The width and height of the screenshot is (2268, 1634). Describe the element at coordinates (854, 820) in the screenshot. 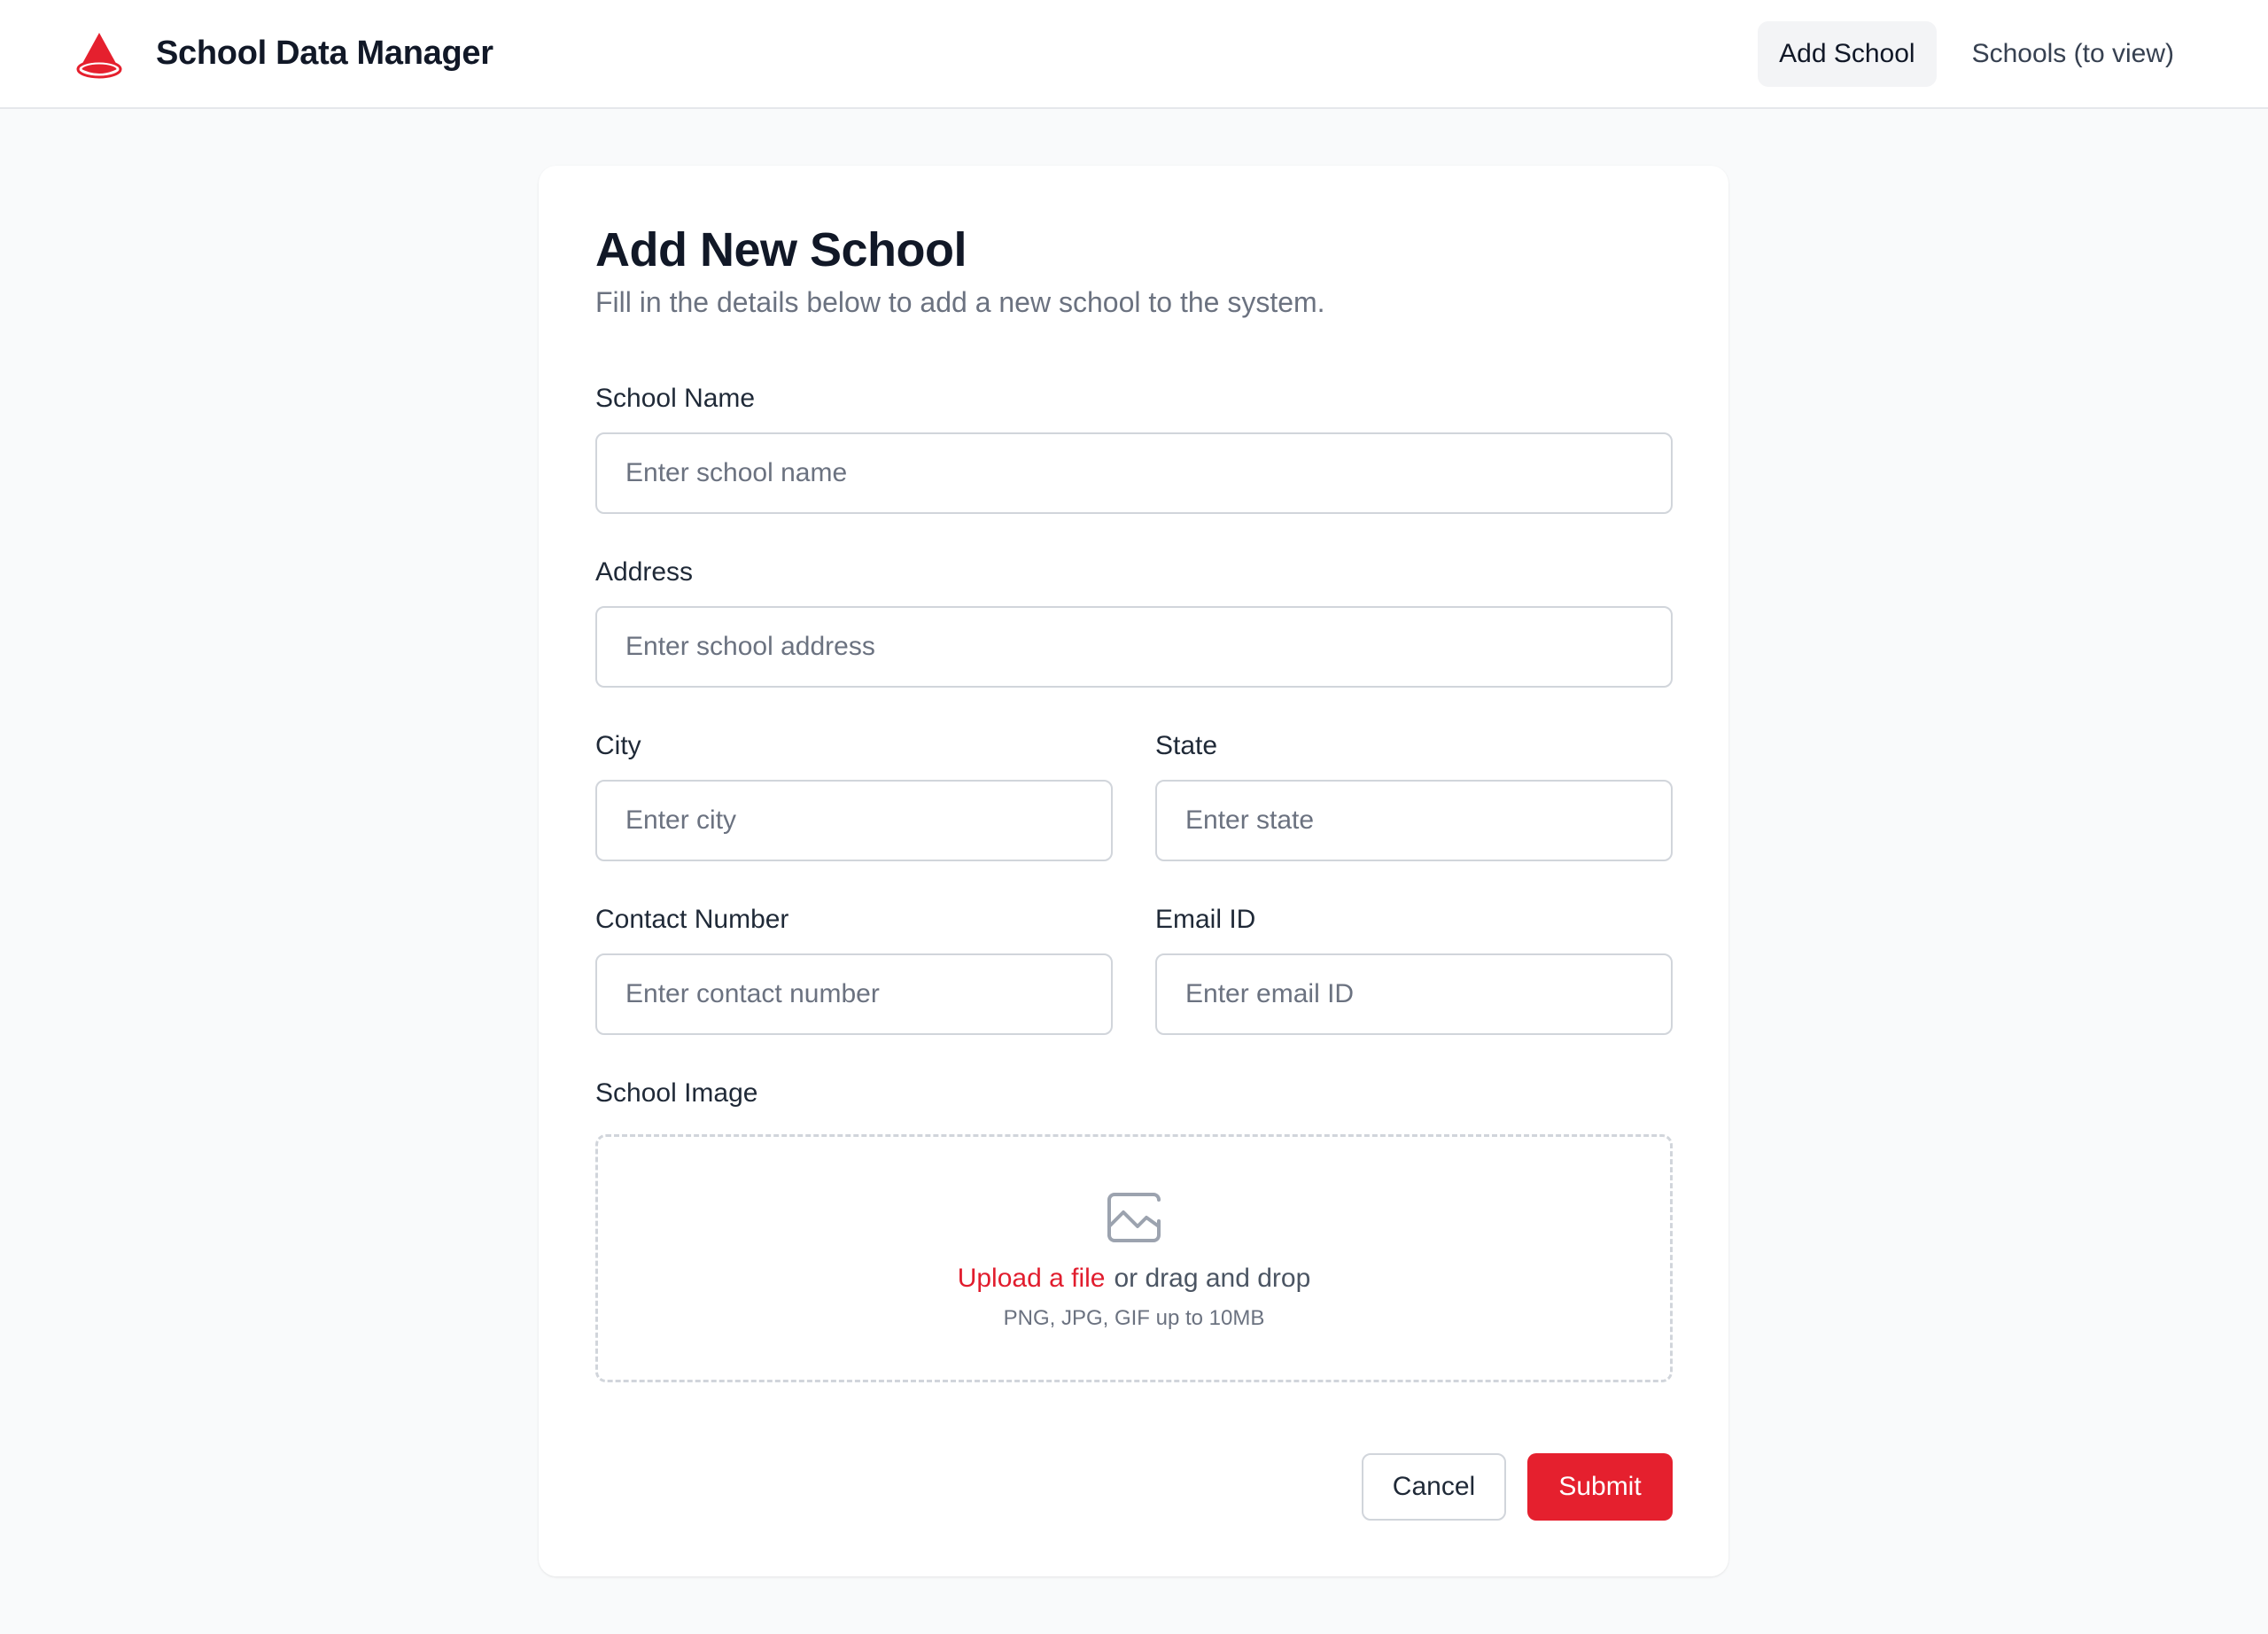

I see `city-input` at that location.